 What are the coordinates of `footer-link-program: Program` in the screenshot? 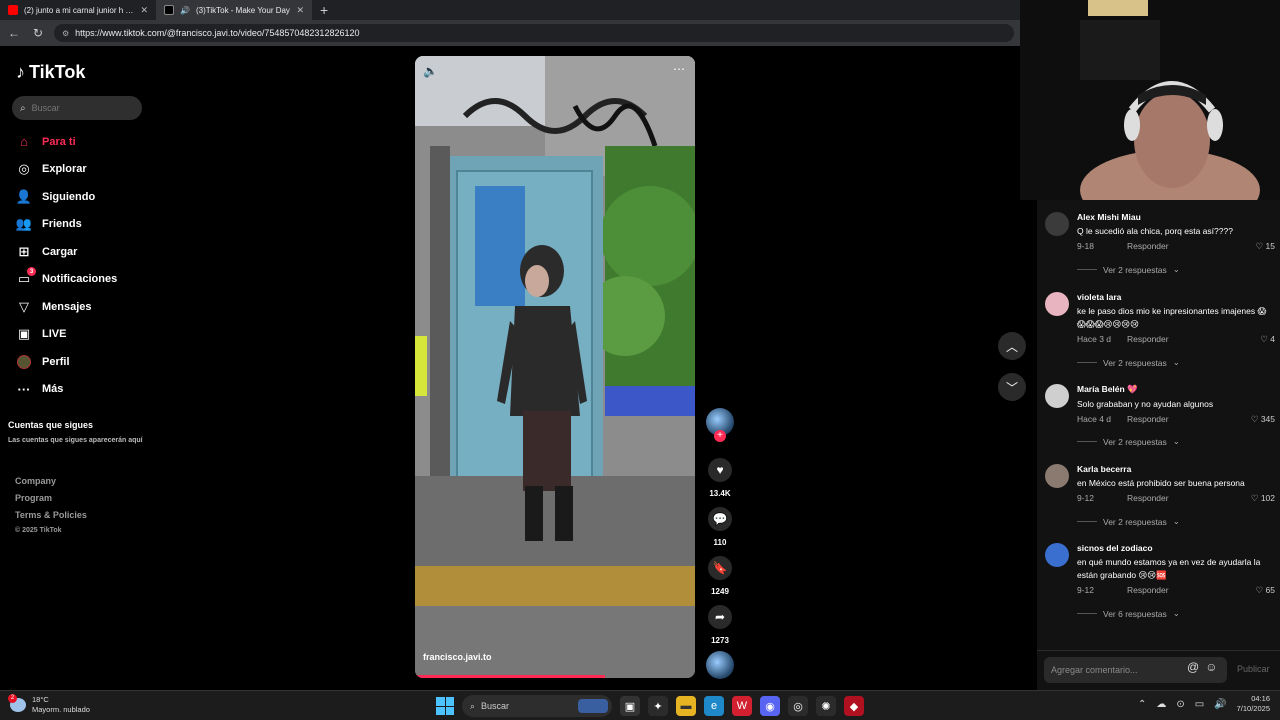 It's located at (51, 501).